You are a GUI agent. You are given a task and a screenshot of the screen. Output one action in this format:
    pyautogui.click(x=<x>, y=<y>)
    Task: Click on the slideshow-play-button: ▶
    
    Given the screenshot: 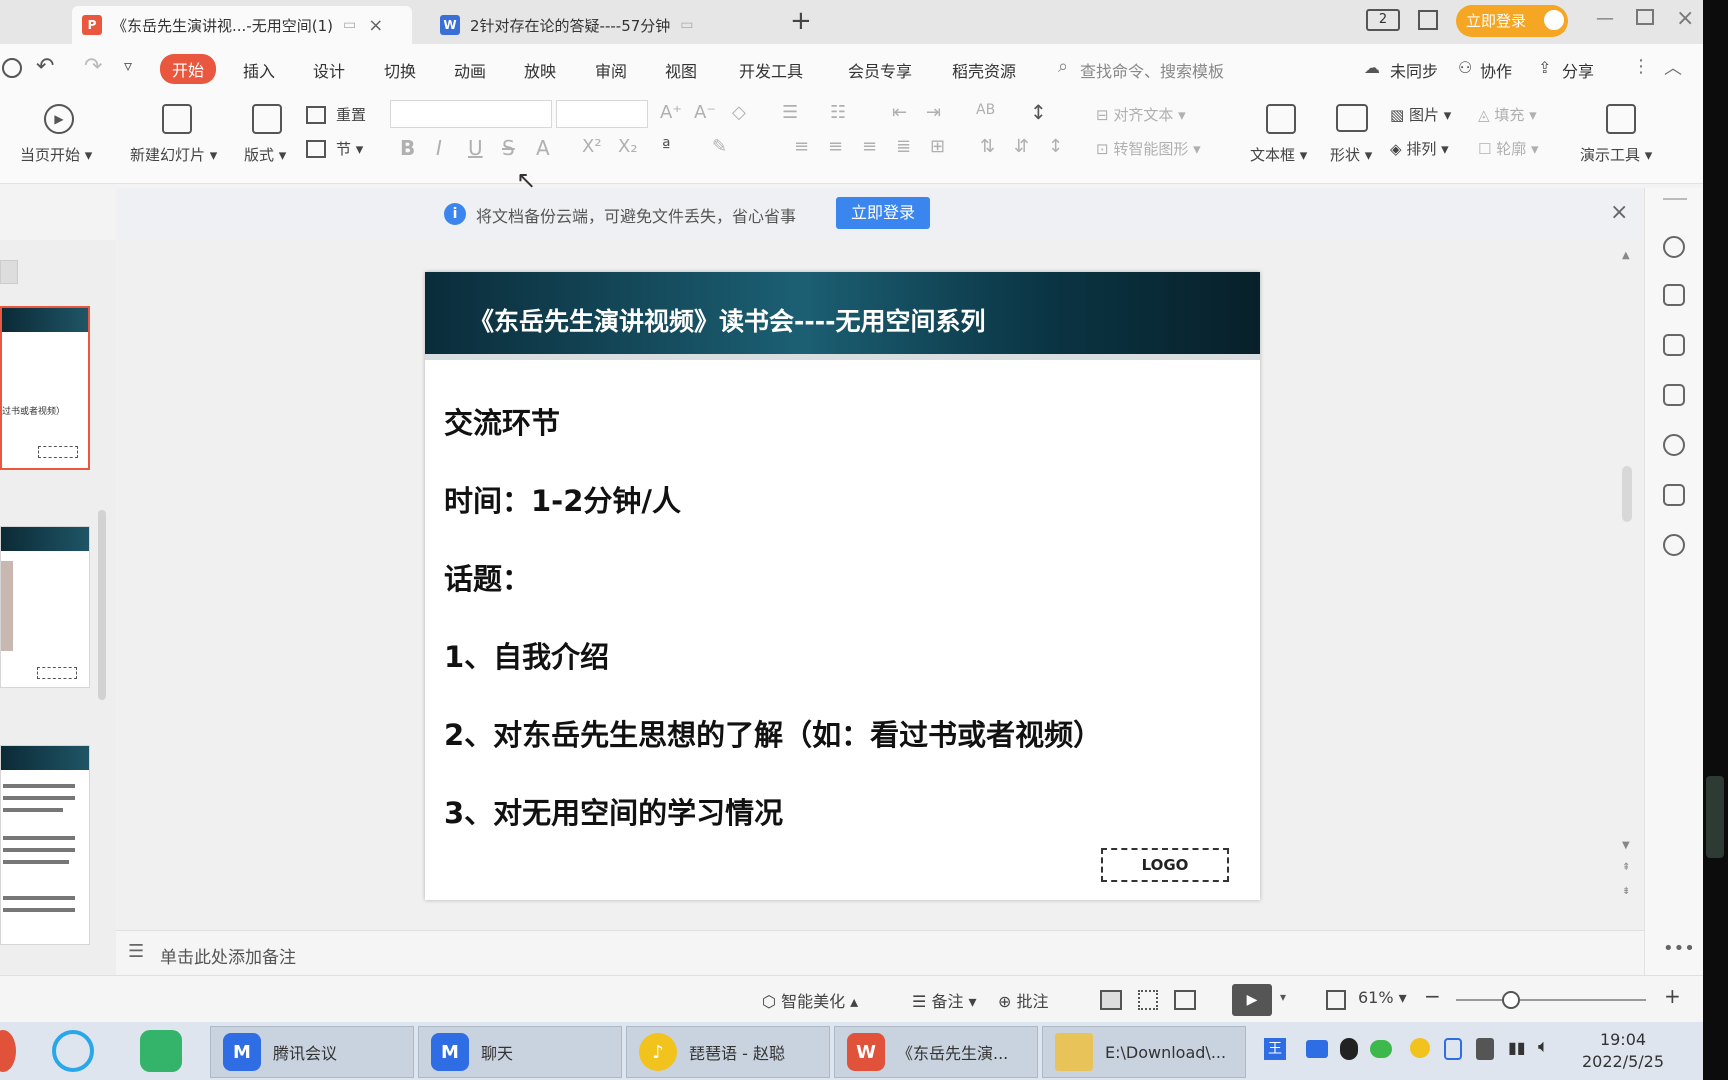 What is the action you would take?
    pyautogui.click(x=1252, y=1000)
    